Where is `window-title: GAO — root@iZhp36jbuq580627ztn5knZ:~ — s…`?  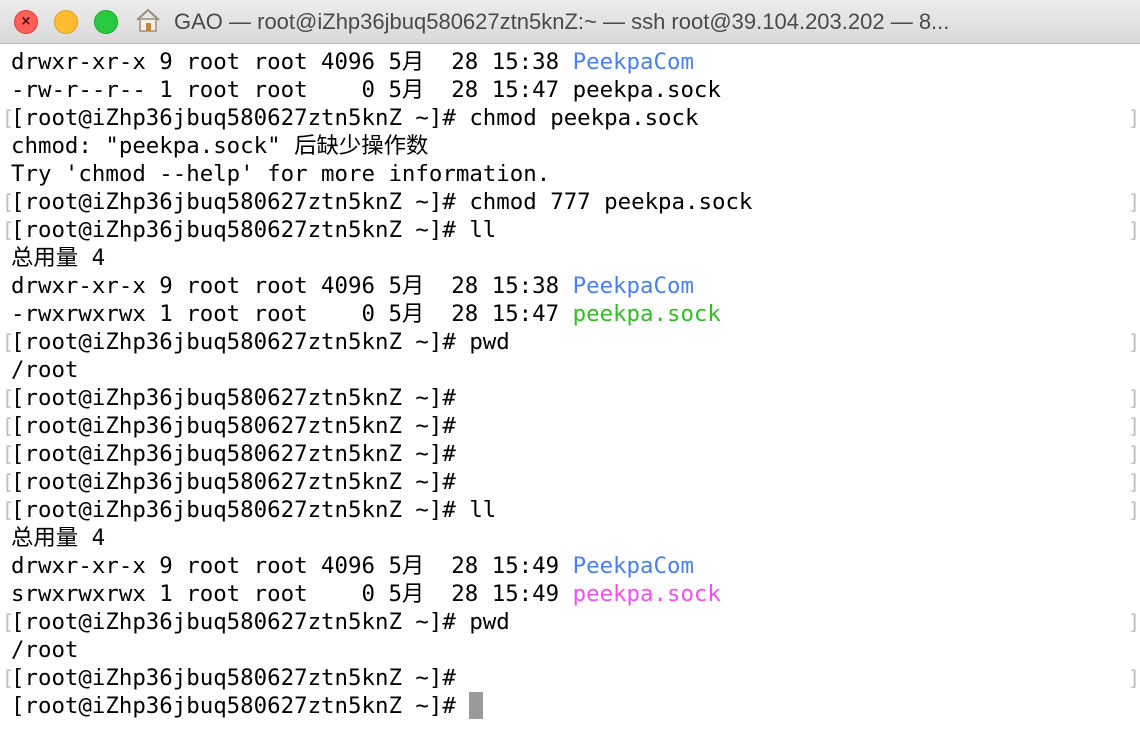
window-title: GAO — root@iZhp36jbuq580627ztn5knZ:~ — s… is located at coordinates (562, 22).